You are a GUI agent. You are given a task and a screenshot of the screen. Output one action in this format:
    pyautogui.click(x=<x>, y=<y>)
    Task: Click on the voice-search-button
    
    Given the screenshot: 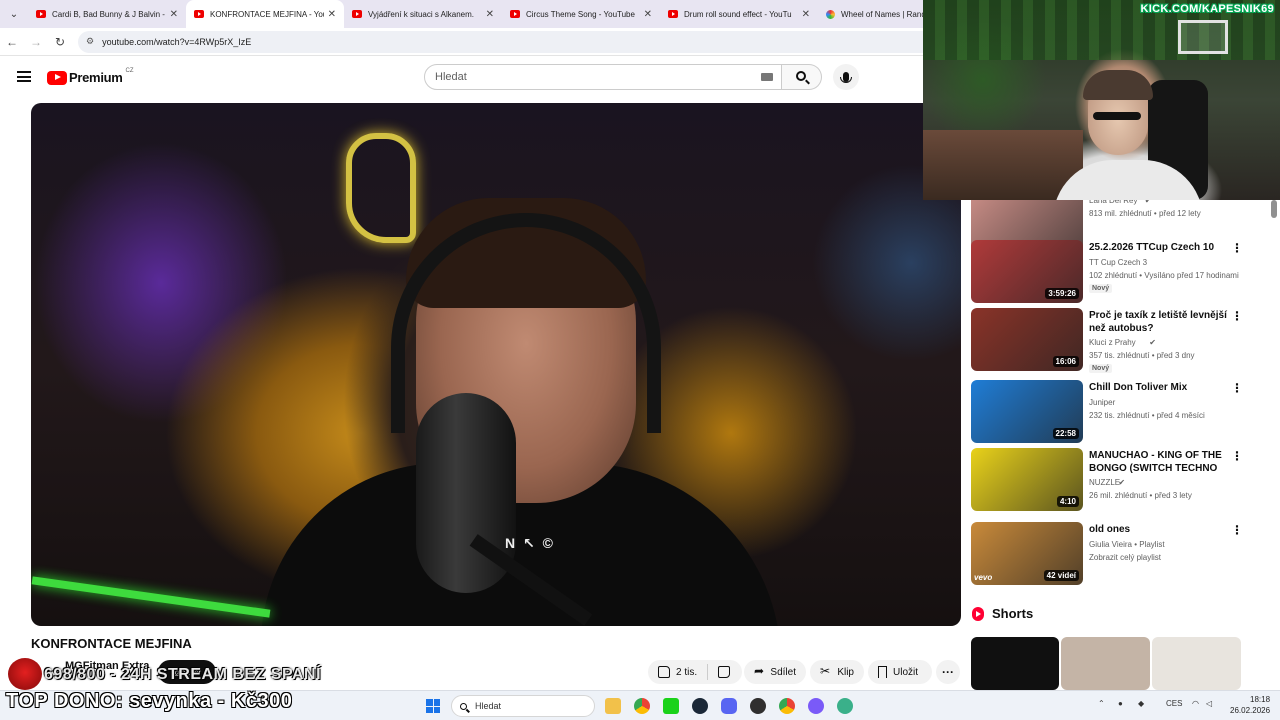 What is the action you would take?
    pyautogui.click(x=846, y=77)
    